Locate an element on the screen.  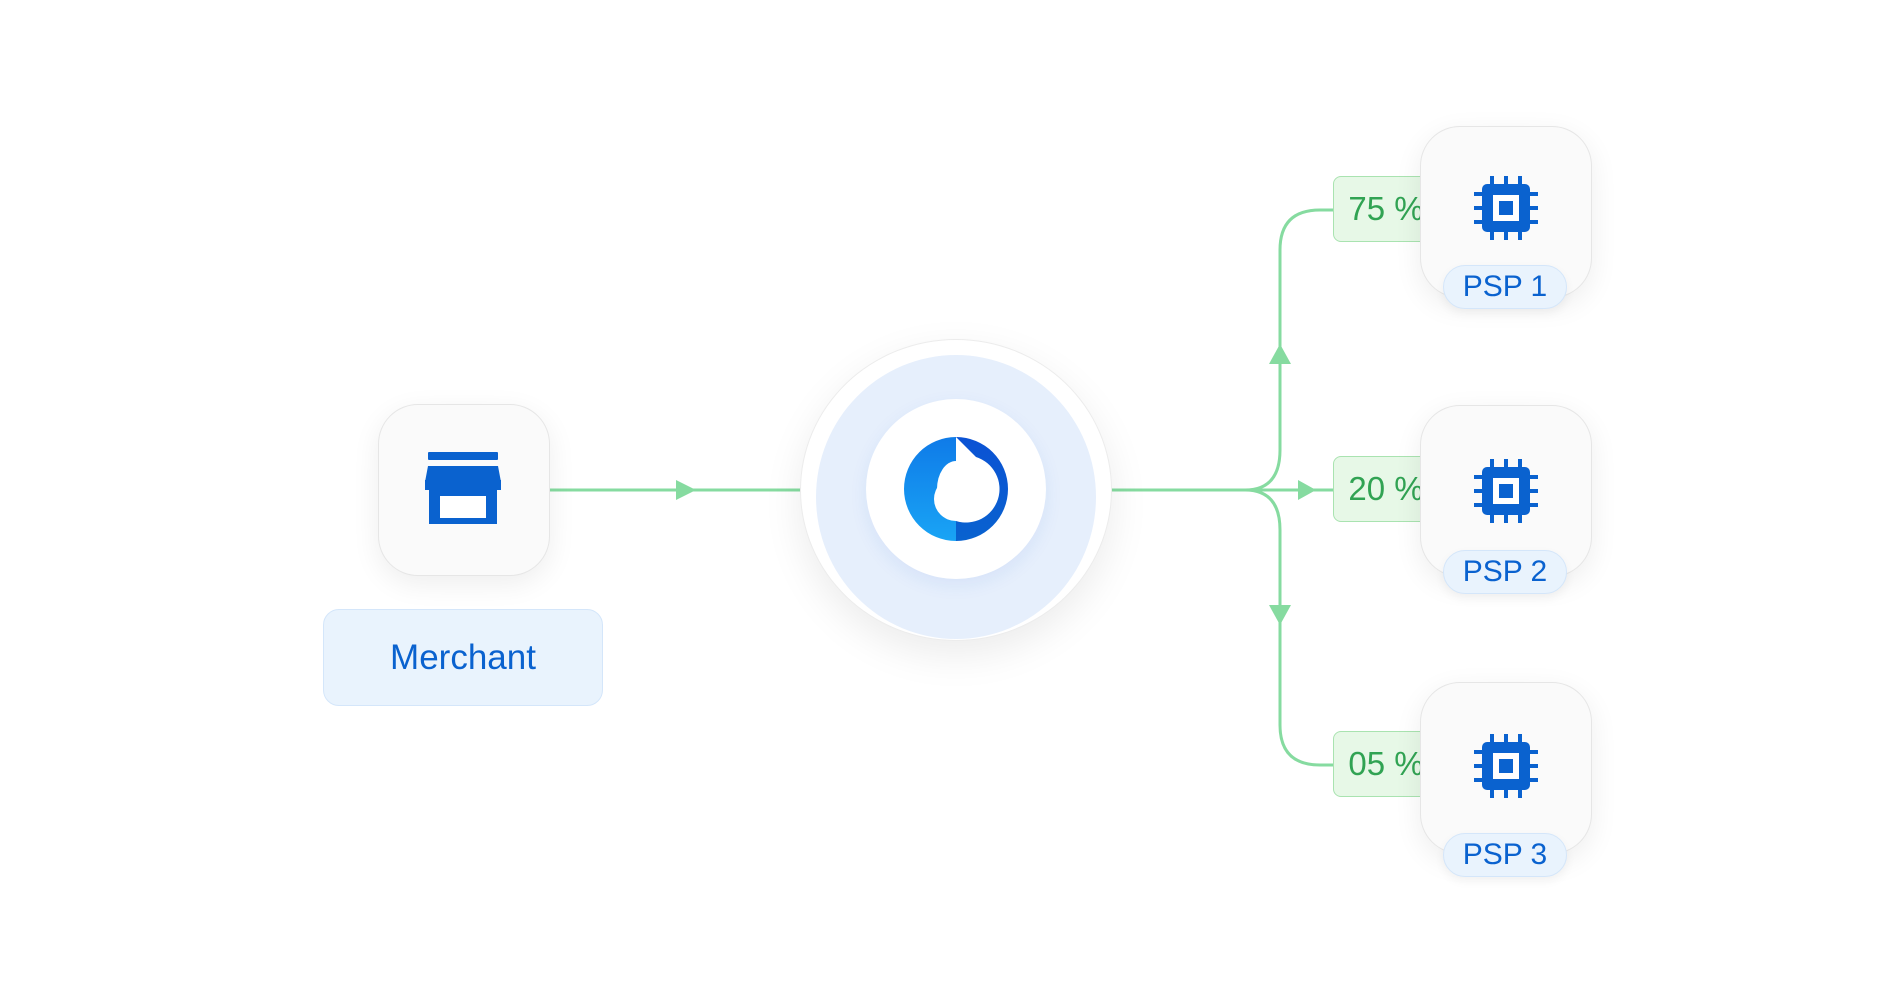
arrowhead-merchant is located at coordinates (686, 490).